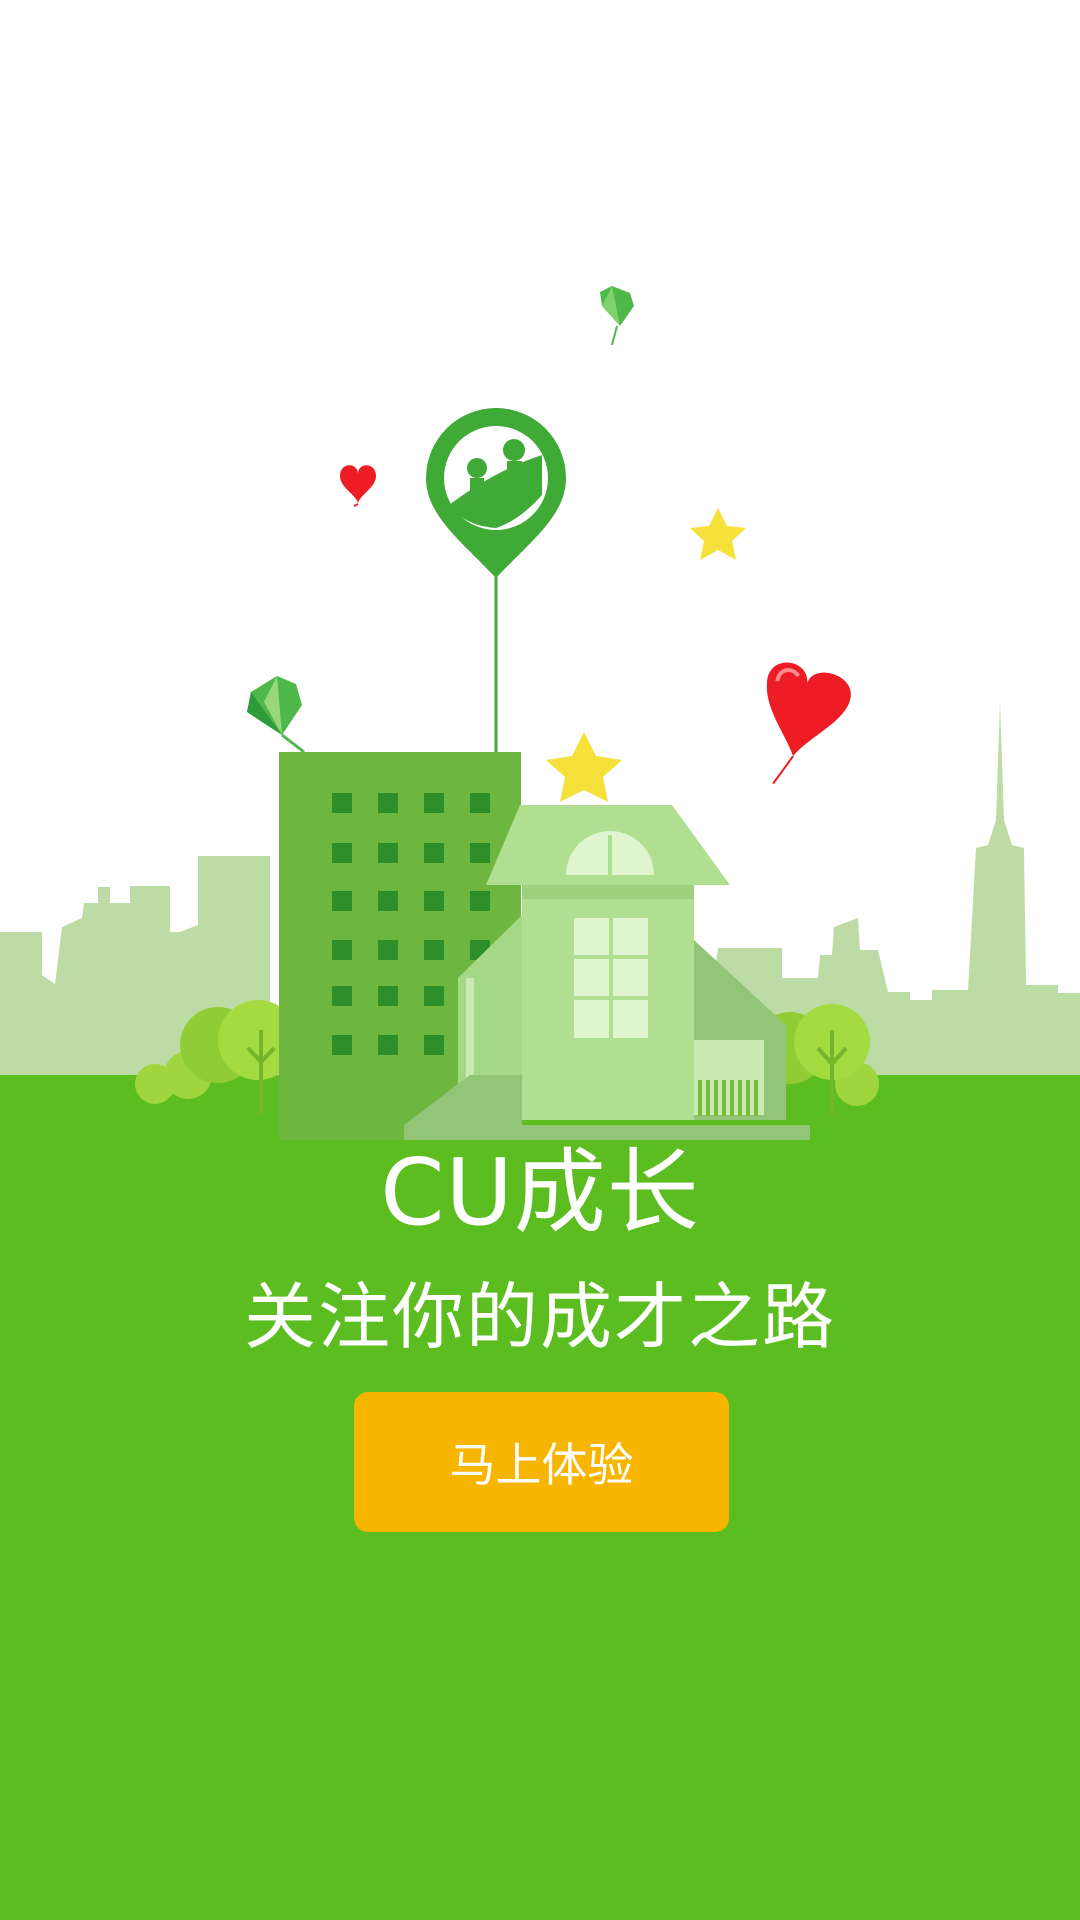 The image size is (1080, 1920). What do you see at coordinates (539, 1317) in the screenshot?
I see `app-slogan: 关注你的成才之路` at bounding box center [539, 1317].